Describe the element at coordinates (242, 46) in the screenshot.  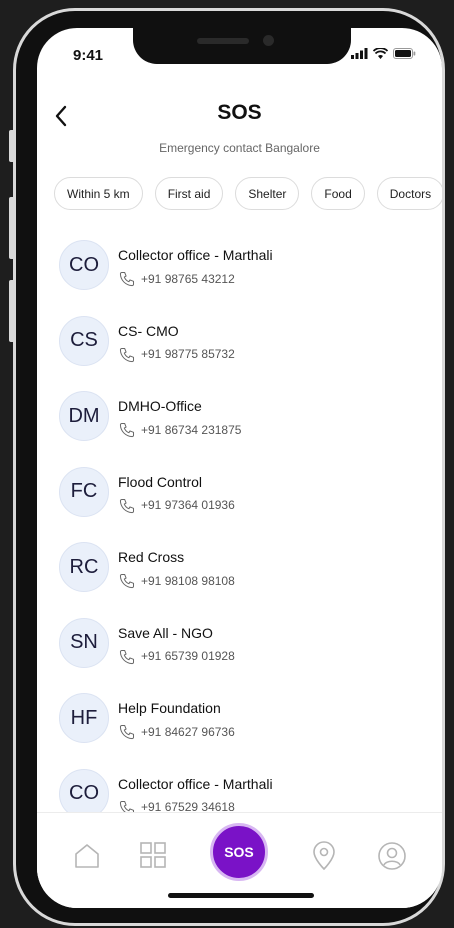
I see `notch` at that location.